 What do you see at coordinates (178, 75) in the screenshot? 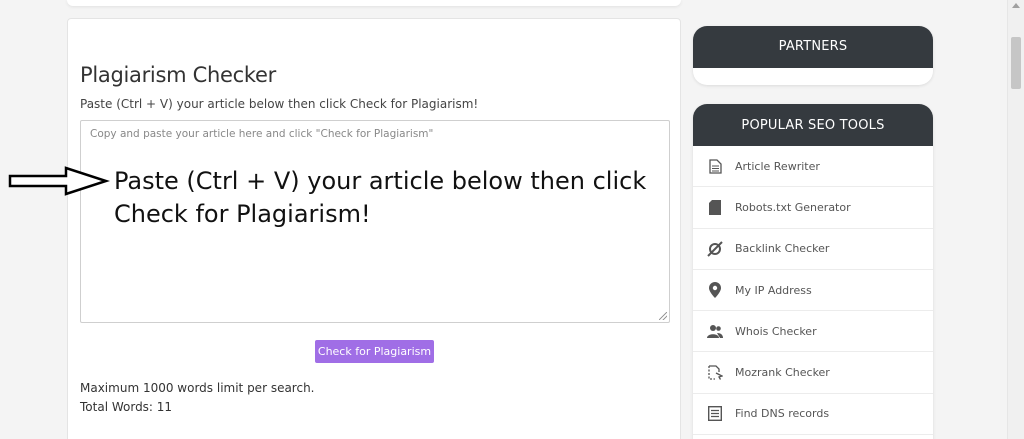
I see `page-title: Plagiarism Checker` at bounding box center [178, 75].